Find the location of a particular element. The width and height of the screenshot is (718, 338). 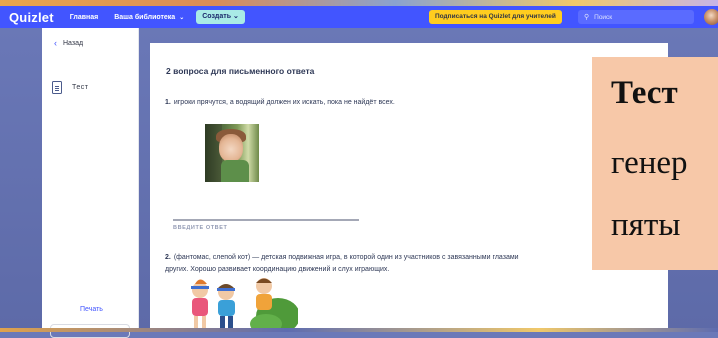

chevron-left-icon: ‹ is located at coordinates (55, 43).